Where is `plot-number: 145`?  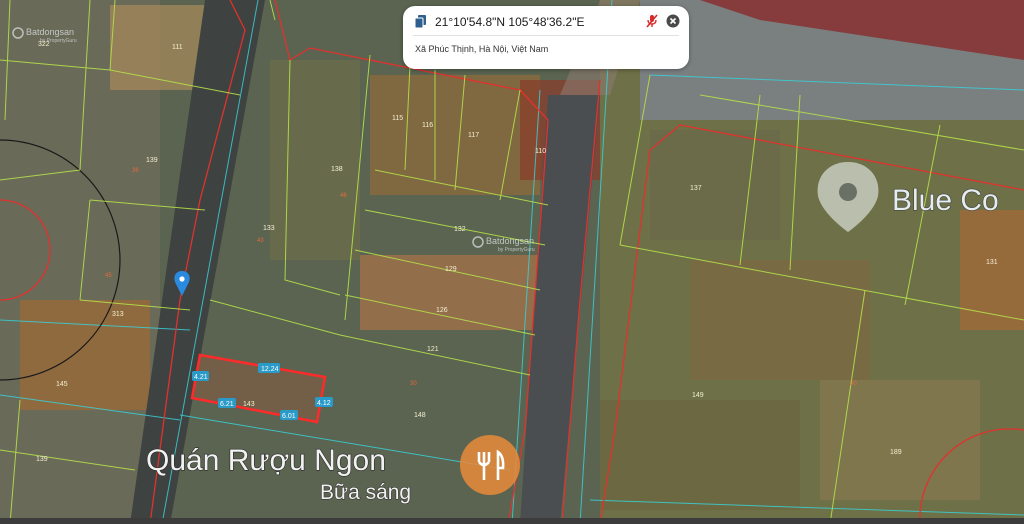
plot-number: 145 is located at coordinates (62, 384).